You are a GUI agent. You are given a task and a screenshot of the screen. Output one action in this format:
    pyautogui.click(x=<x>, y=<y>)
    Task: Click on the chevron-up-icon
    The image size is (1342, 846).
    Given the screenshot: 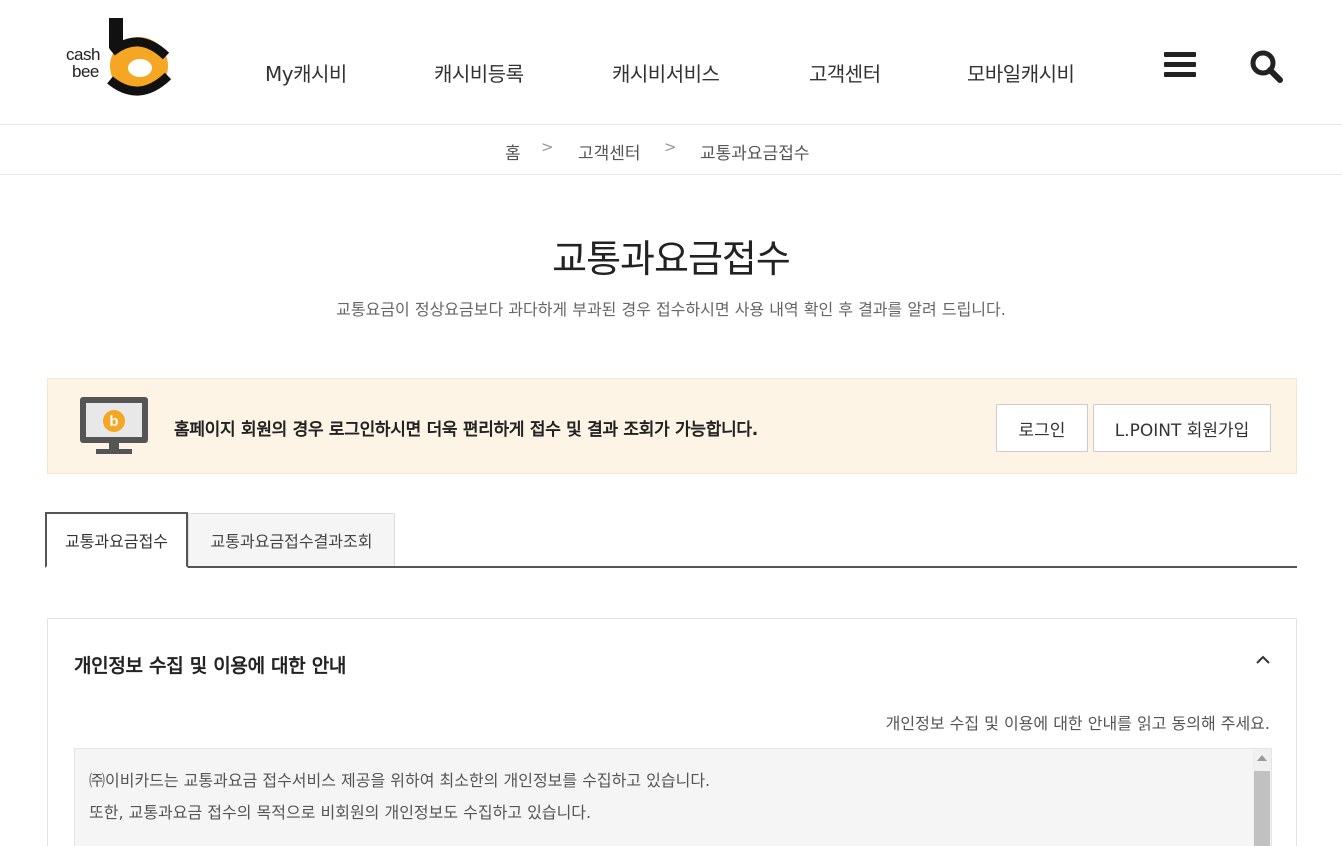 What is the action you would take?
    pyautogui.click(x=1263, y=660)
    